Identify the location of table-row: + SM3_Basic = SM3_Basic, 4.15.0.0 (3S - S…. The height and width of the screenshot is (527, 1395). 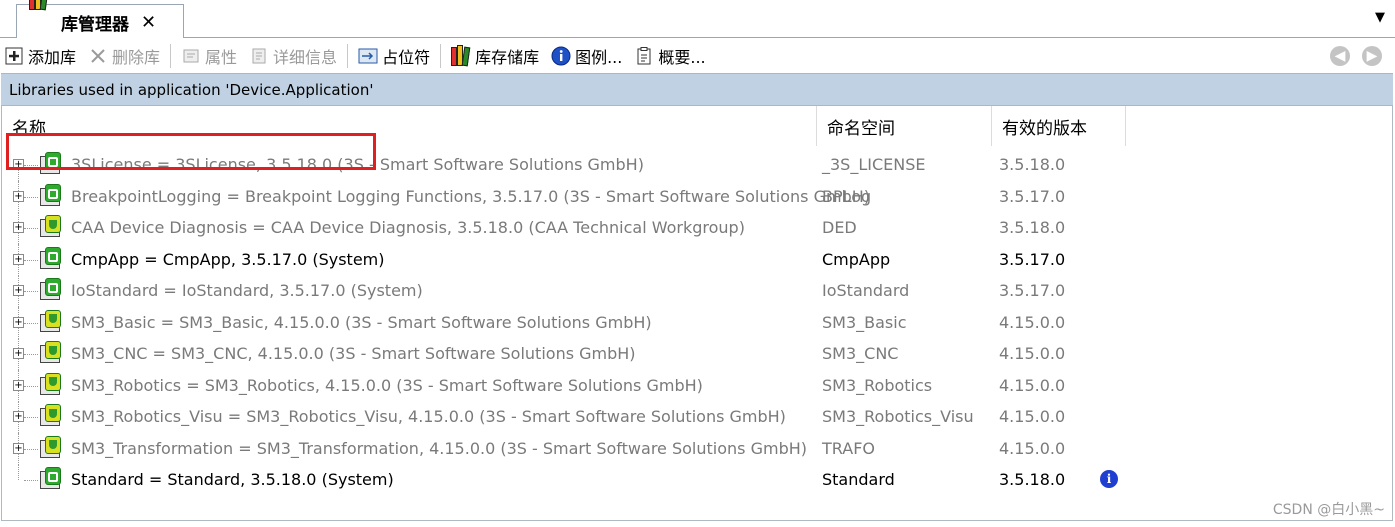
(697, 322).